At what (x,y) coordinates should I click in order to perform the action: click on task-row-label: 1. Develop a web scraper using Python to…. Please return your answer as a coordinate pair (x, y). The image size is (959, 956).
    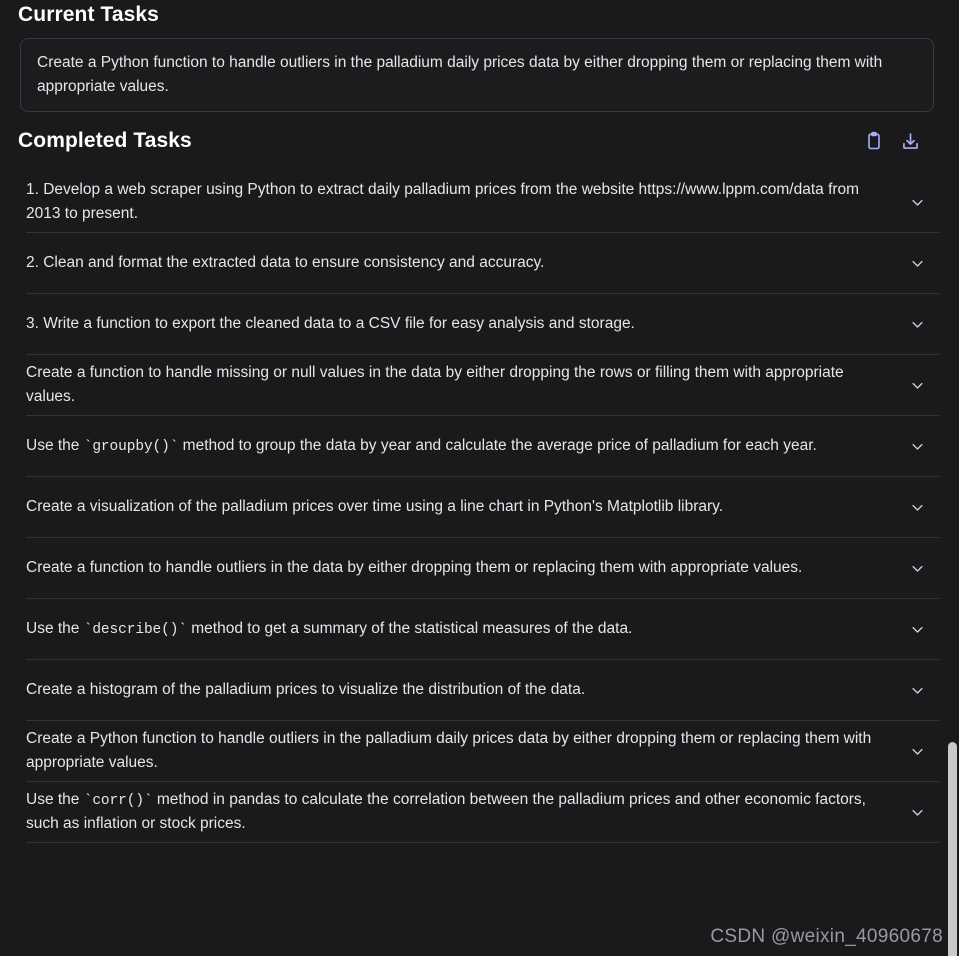
    Looking at the image, I should click on (443, 201).